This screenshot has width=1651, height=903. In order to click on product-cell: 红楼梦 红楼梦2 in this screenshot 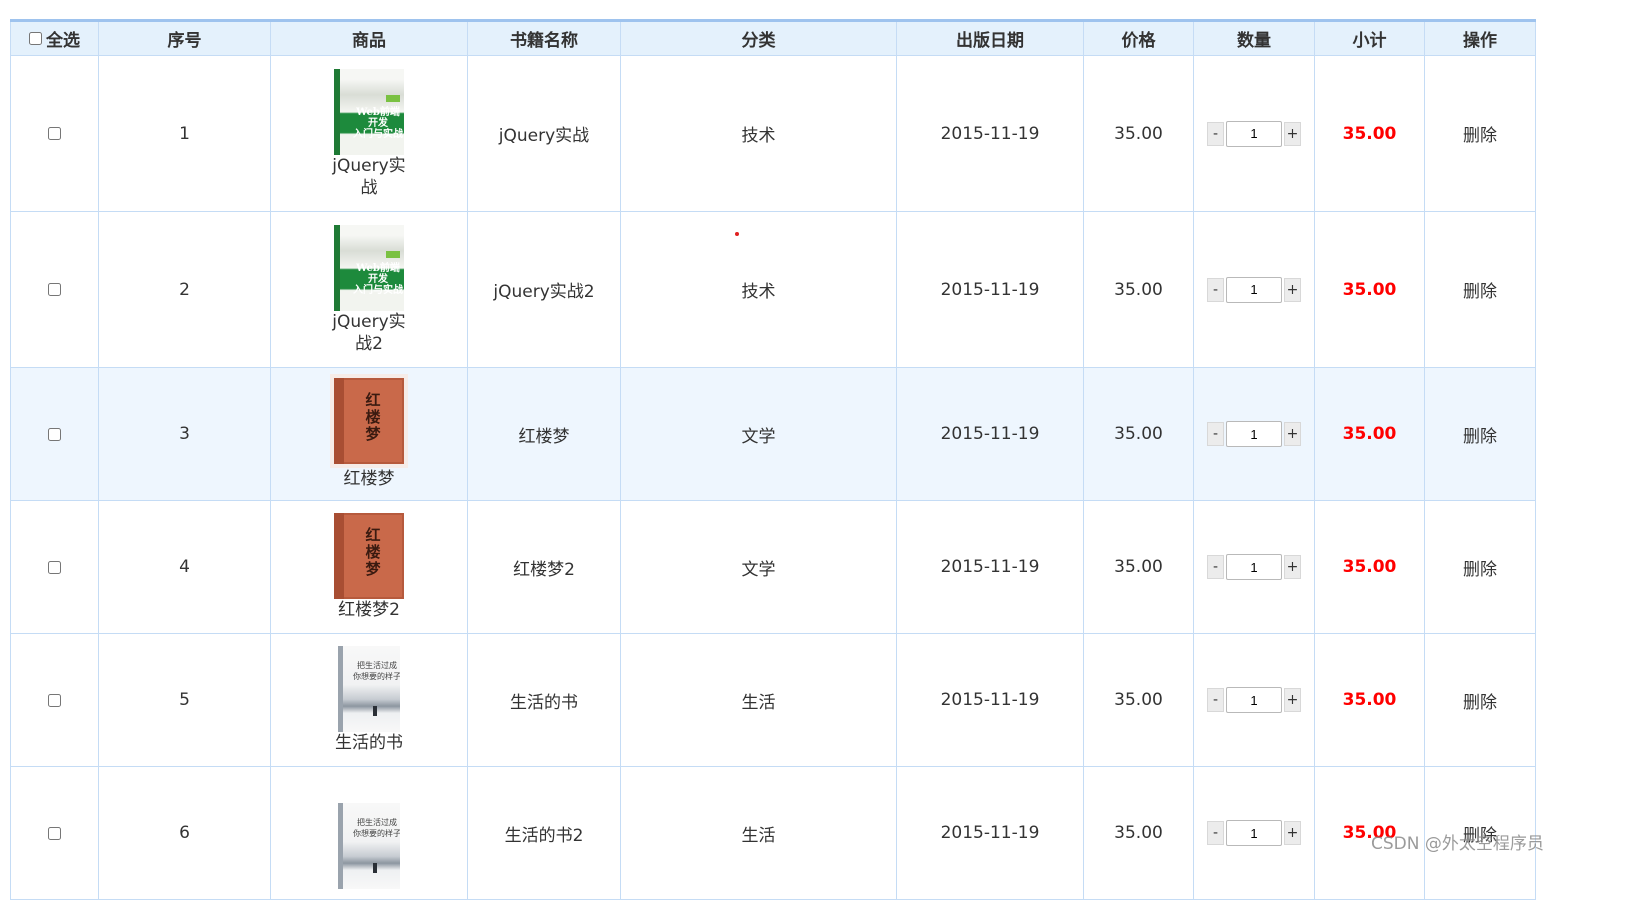, I will do `click(369, 567)`.